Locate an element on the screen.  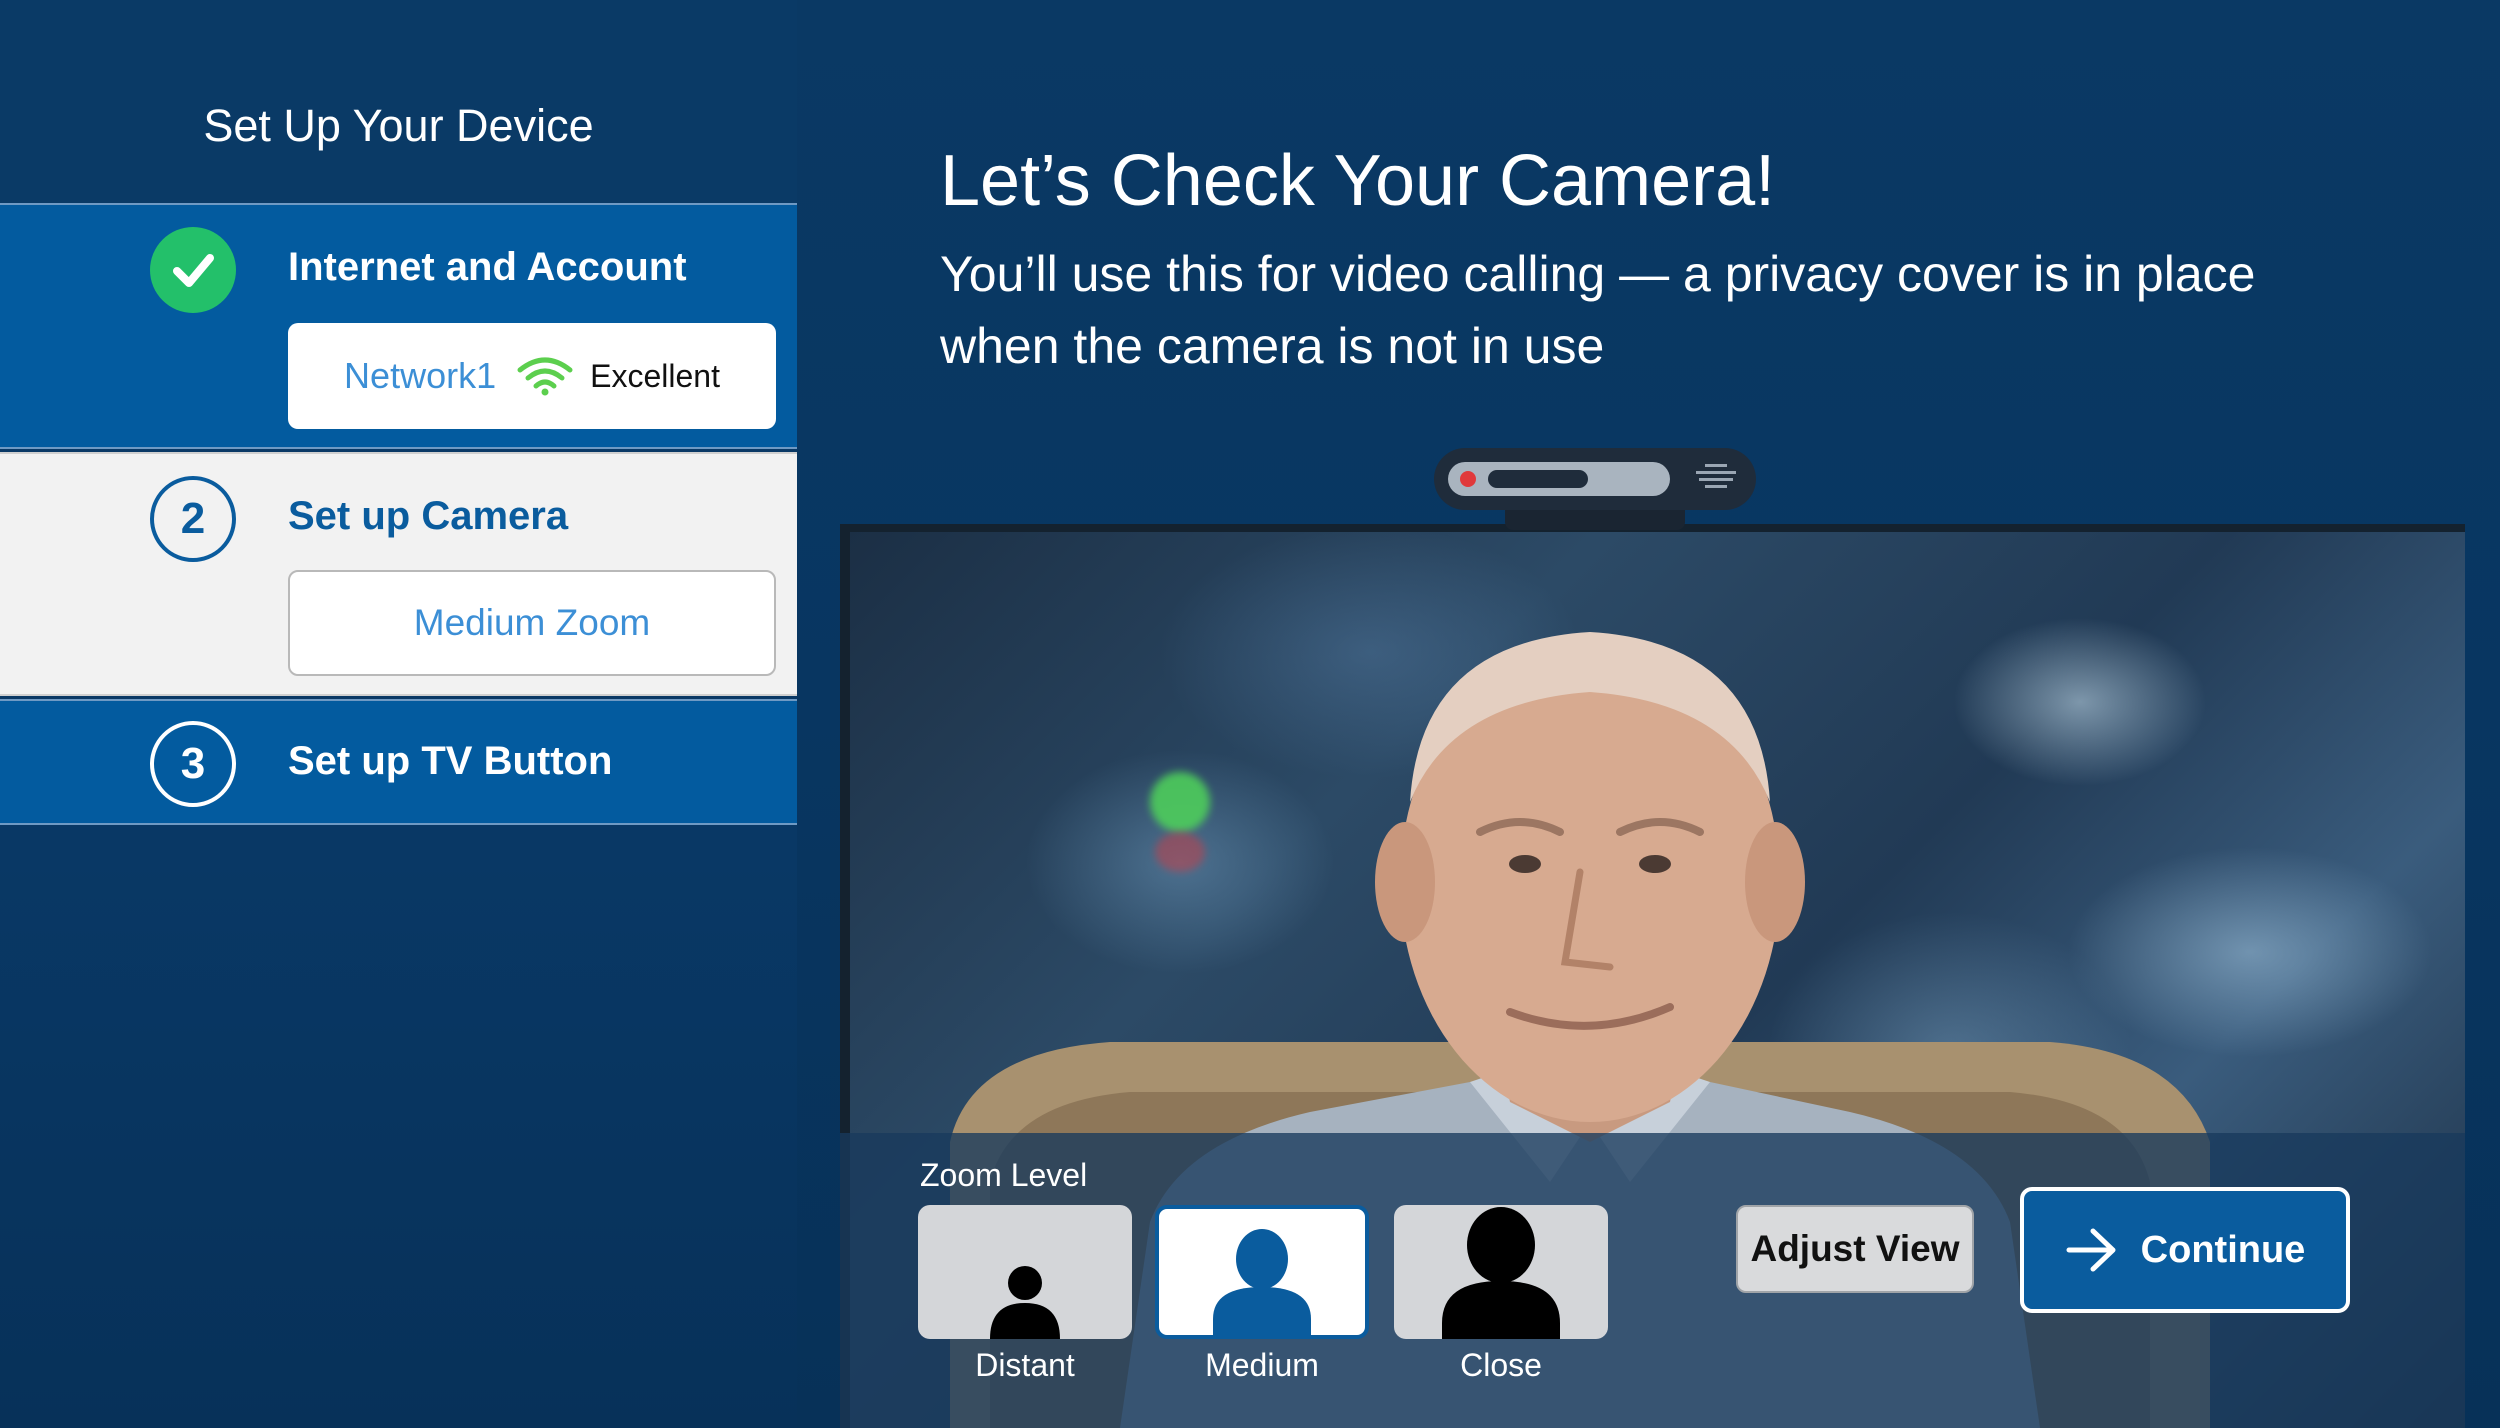
zoom-value: Medium Zoom is located at coordinates (532, 622).